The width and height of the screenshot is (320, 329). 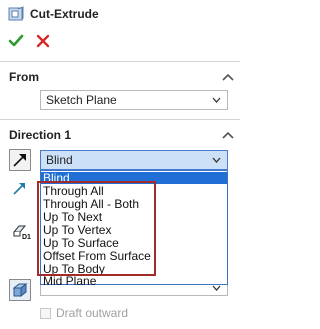 What do you see at coordinates (19, 189) in the screenshot?
I see `direction-arrow-icon` at bounding box center [19, 189].